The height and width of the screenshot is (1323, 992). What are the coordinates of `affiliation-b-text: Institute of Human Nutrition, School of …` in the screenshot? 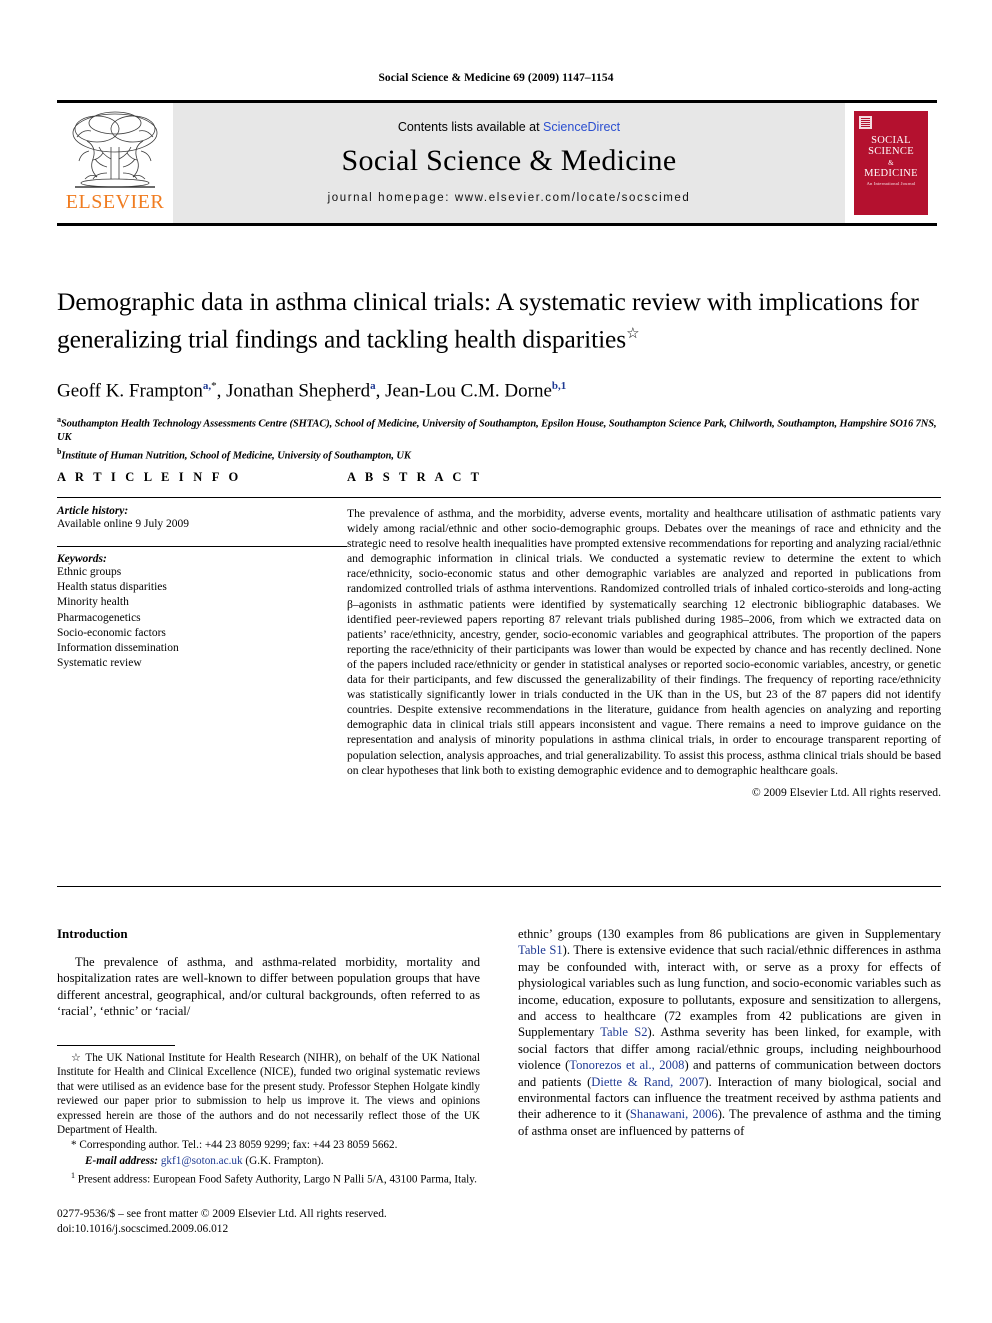 It's located at (236, 456).